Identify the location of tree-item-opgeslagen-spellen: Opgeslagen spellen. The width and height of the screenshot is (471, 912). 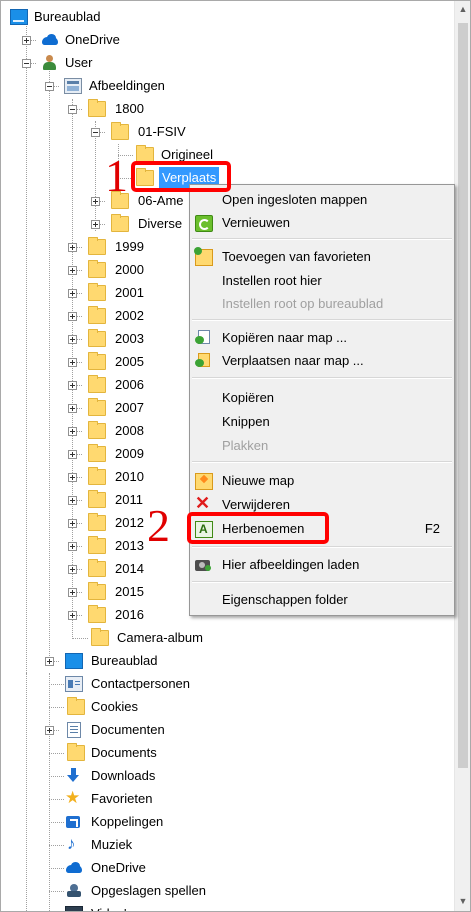
(227, 891).